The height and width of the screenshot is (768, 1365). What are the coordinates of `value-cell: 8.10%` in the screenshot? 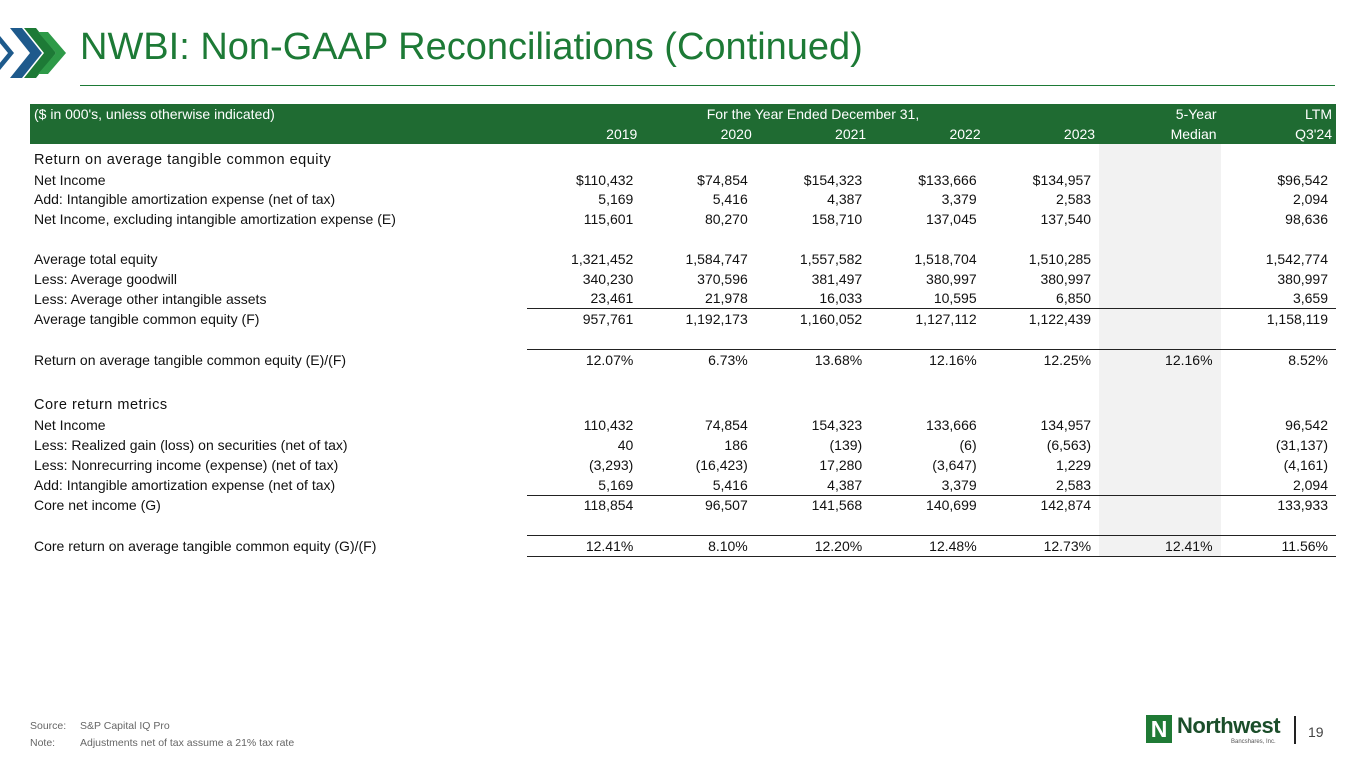 It's located at (698, 546).